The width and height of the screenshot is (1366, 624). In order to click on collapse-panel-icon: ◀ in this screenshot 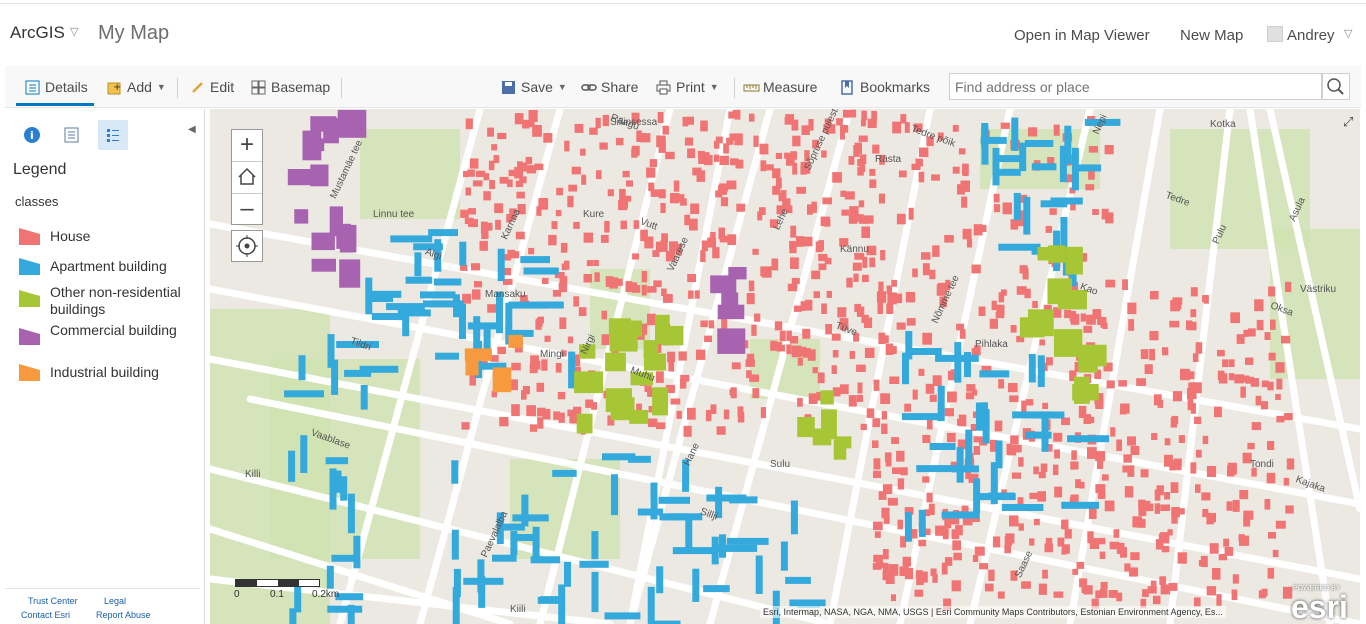, I will do `click(192, 129)`.